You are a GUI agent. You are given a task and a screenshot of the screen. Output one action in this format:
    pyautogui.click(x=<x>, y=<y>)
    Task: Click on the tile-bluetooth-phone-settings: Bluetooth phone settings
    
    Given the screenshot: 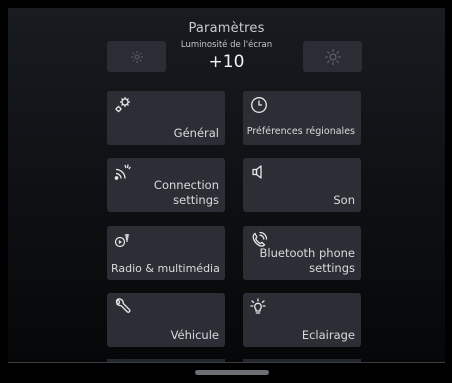 What is the action you would take?
    pyautogui.click(x=302, y=253)
    